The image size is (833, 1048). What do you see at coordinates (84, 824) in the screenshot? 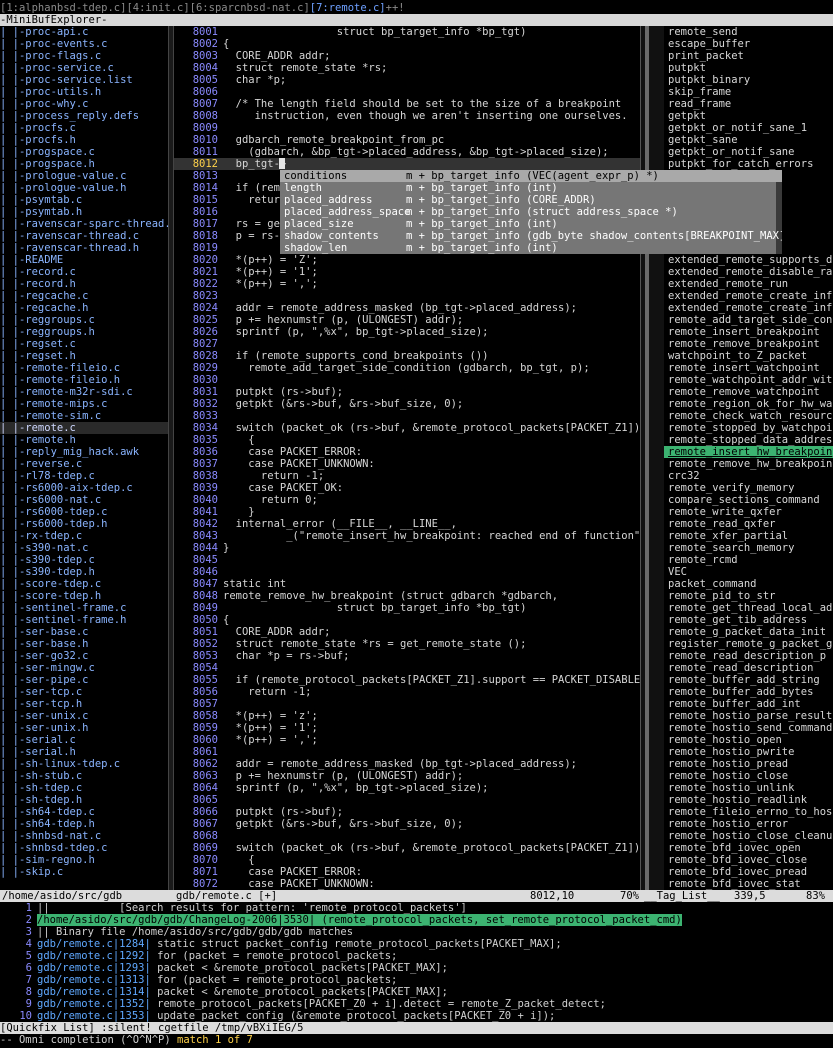
I see `file-tree-item: | |-sh64-tdep.h` at bounding box center [84, 824].